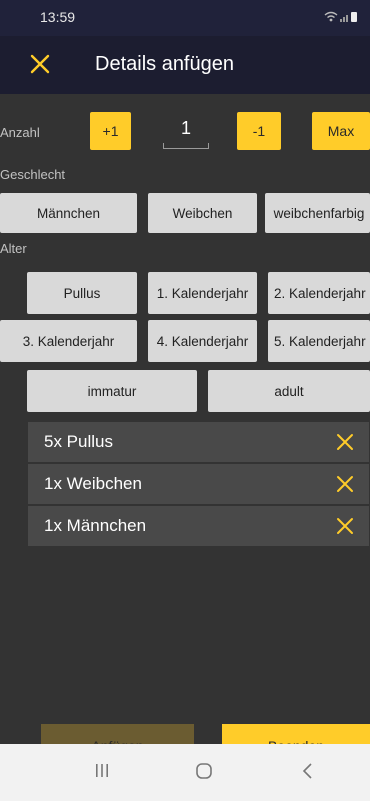 The width and height of the screenshot is (370, 801). I want to click on age-option-pullus: Pullus, so click(82, 293).